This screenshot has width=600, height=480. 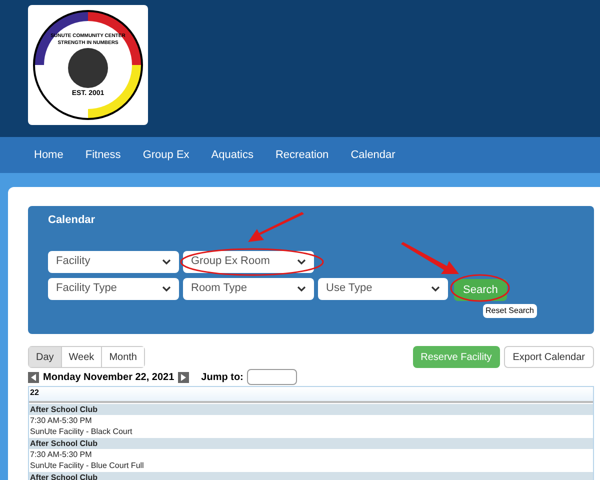 I want to click on action-button: Export Calendar, so click(x=549, y=357).